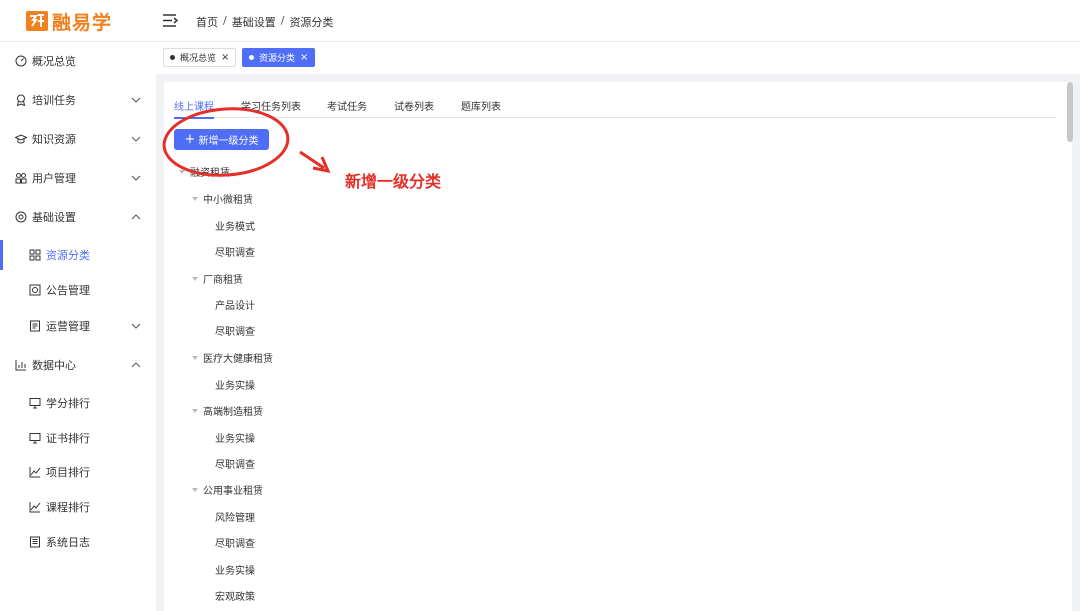 Image resolution: width=1080 pixels, height=611 pixels. What do you see at coordinates (217, 278) in the screenshot?
I see `tree-node: 厂商租赁` at bounding box center [217, 278].